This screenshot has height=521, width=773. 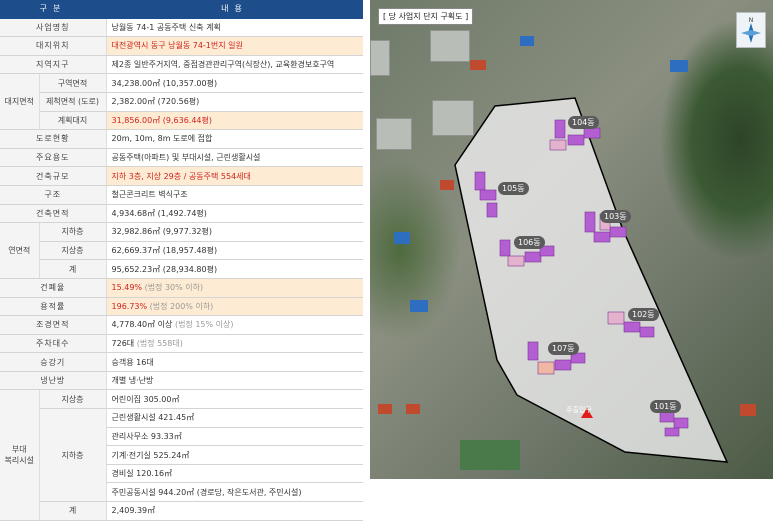 I want to click on value-note: (법정 15% 이상), so click(x=204, y=325).